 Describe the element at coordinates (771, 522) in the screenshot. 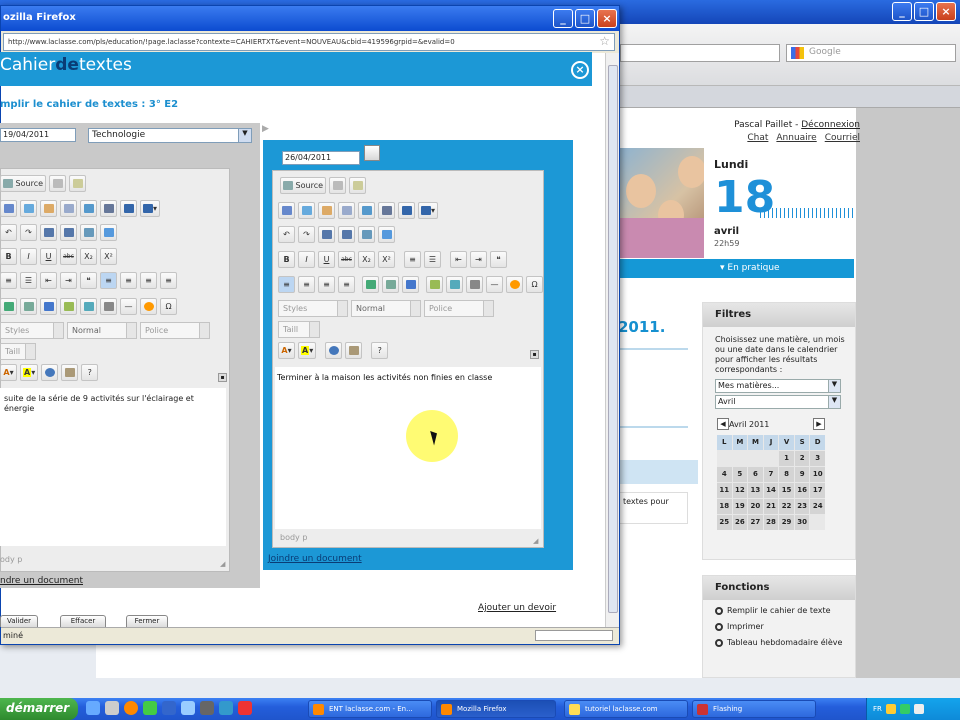

I see `calendar-day: 28` at that location.